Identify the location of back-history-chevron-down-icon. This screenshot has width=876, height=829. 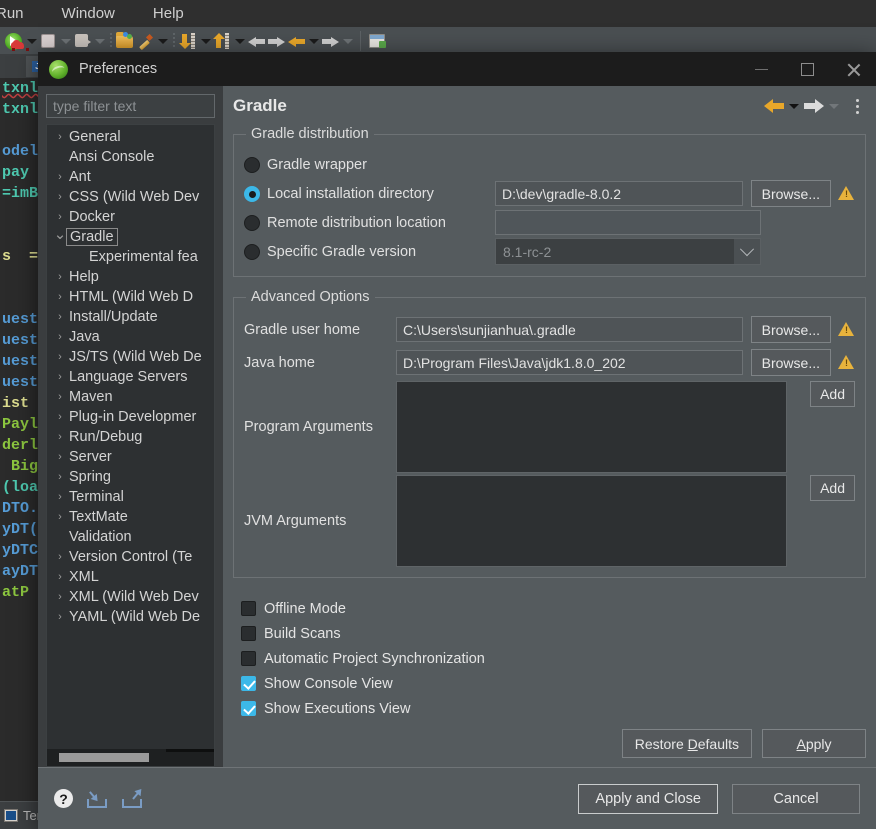
(794, 106).